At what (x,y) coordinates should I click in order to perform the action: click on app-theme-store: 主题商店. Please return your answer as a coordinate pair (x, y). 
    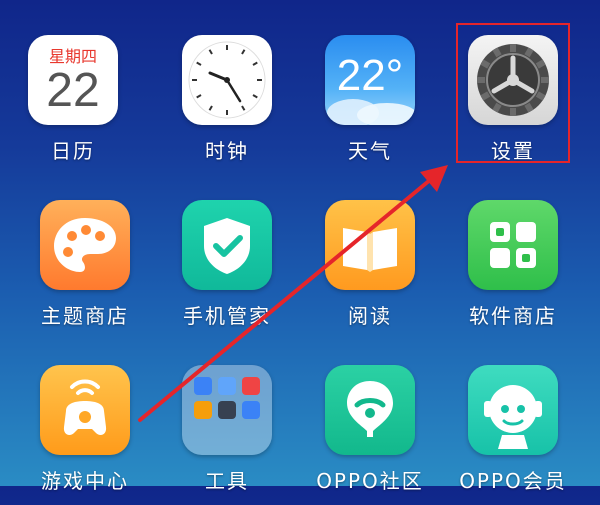
    Looking at the image, I should click on (85, 270).